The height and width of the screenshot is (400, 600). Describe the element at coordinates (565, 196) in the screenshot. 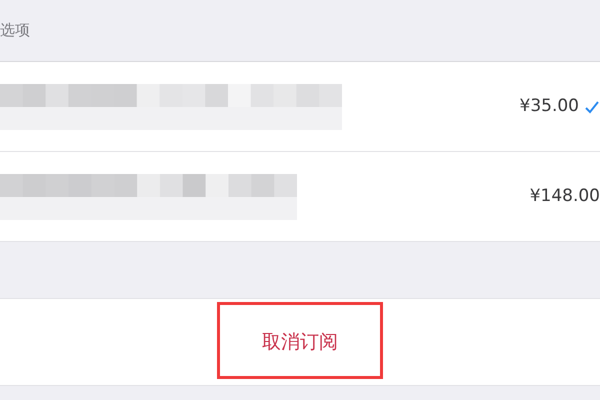

I see `price: ¥148.00` at that location.